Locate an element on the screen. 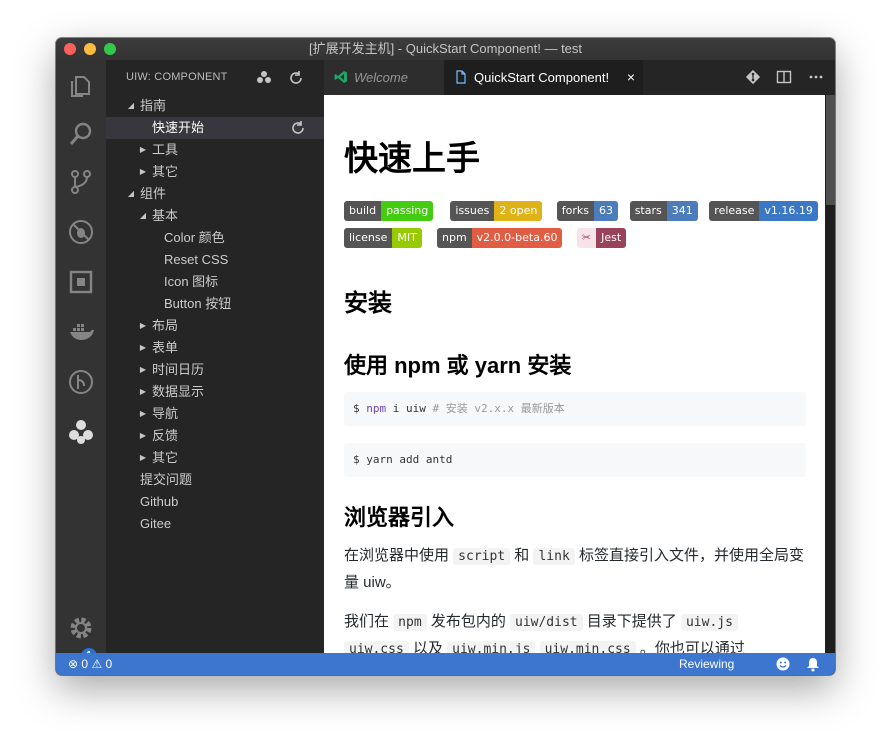  inline-code: uiw.css is located at coordinates (376, 647).